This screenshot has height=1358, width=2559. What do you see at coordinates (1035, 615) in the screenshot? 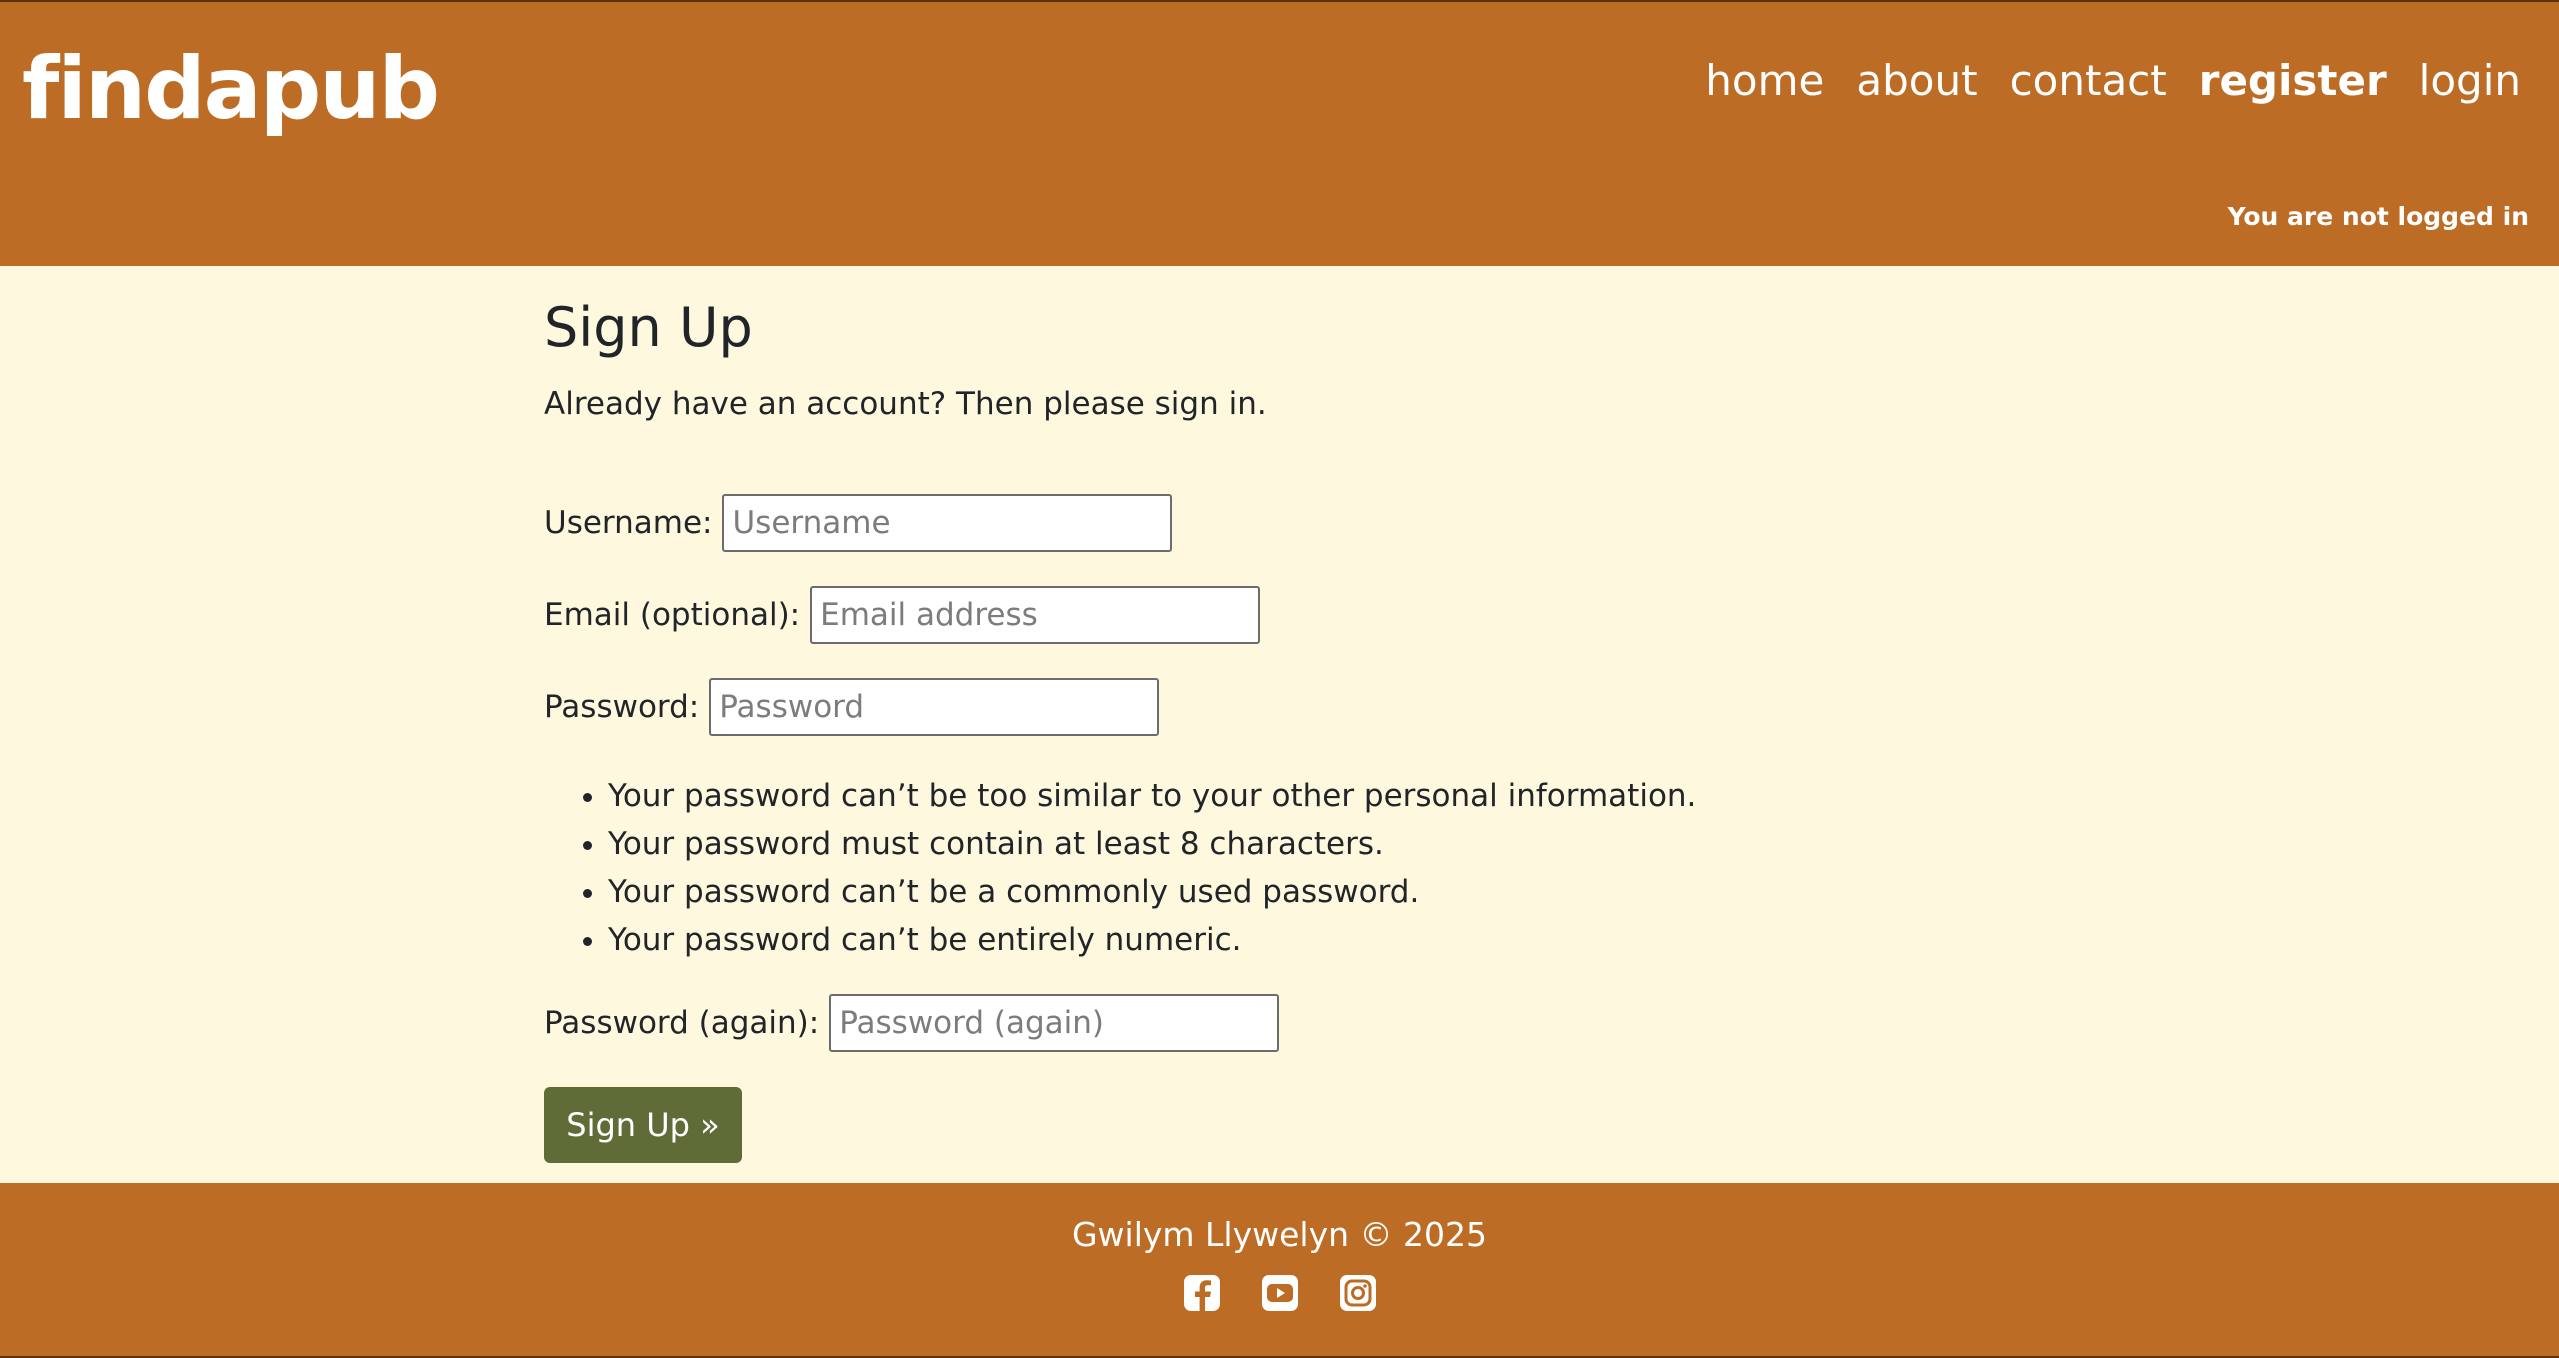
I see `email-input` at bounding box center [1035, 615].